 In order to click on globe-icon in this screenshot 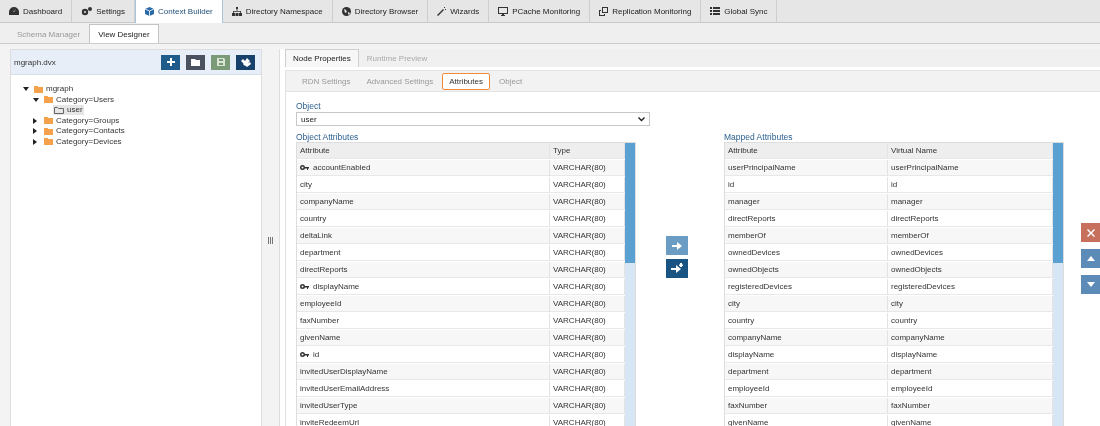, I will do `click(346, 11)`.